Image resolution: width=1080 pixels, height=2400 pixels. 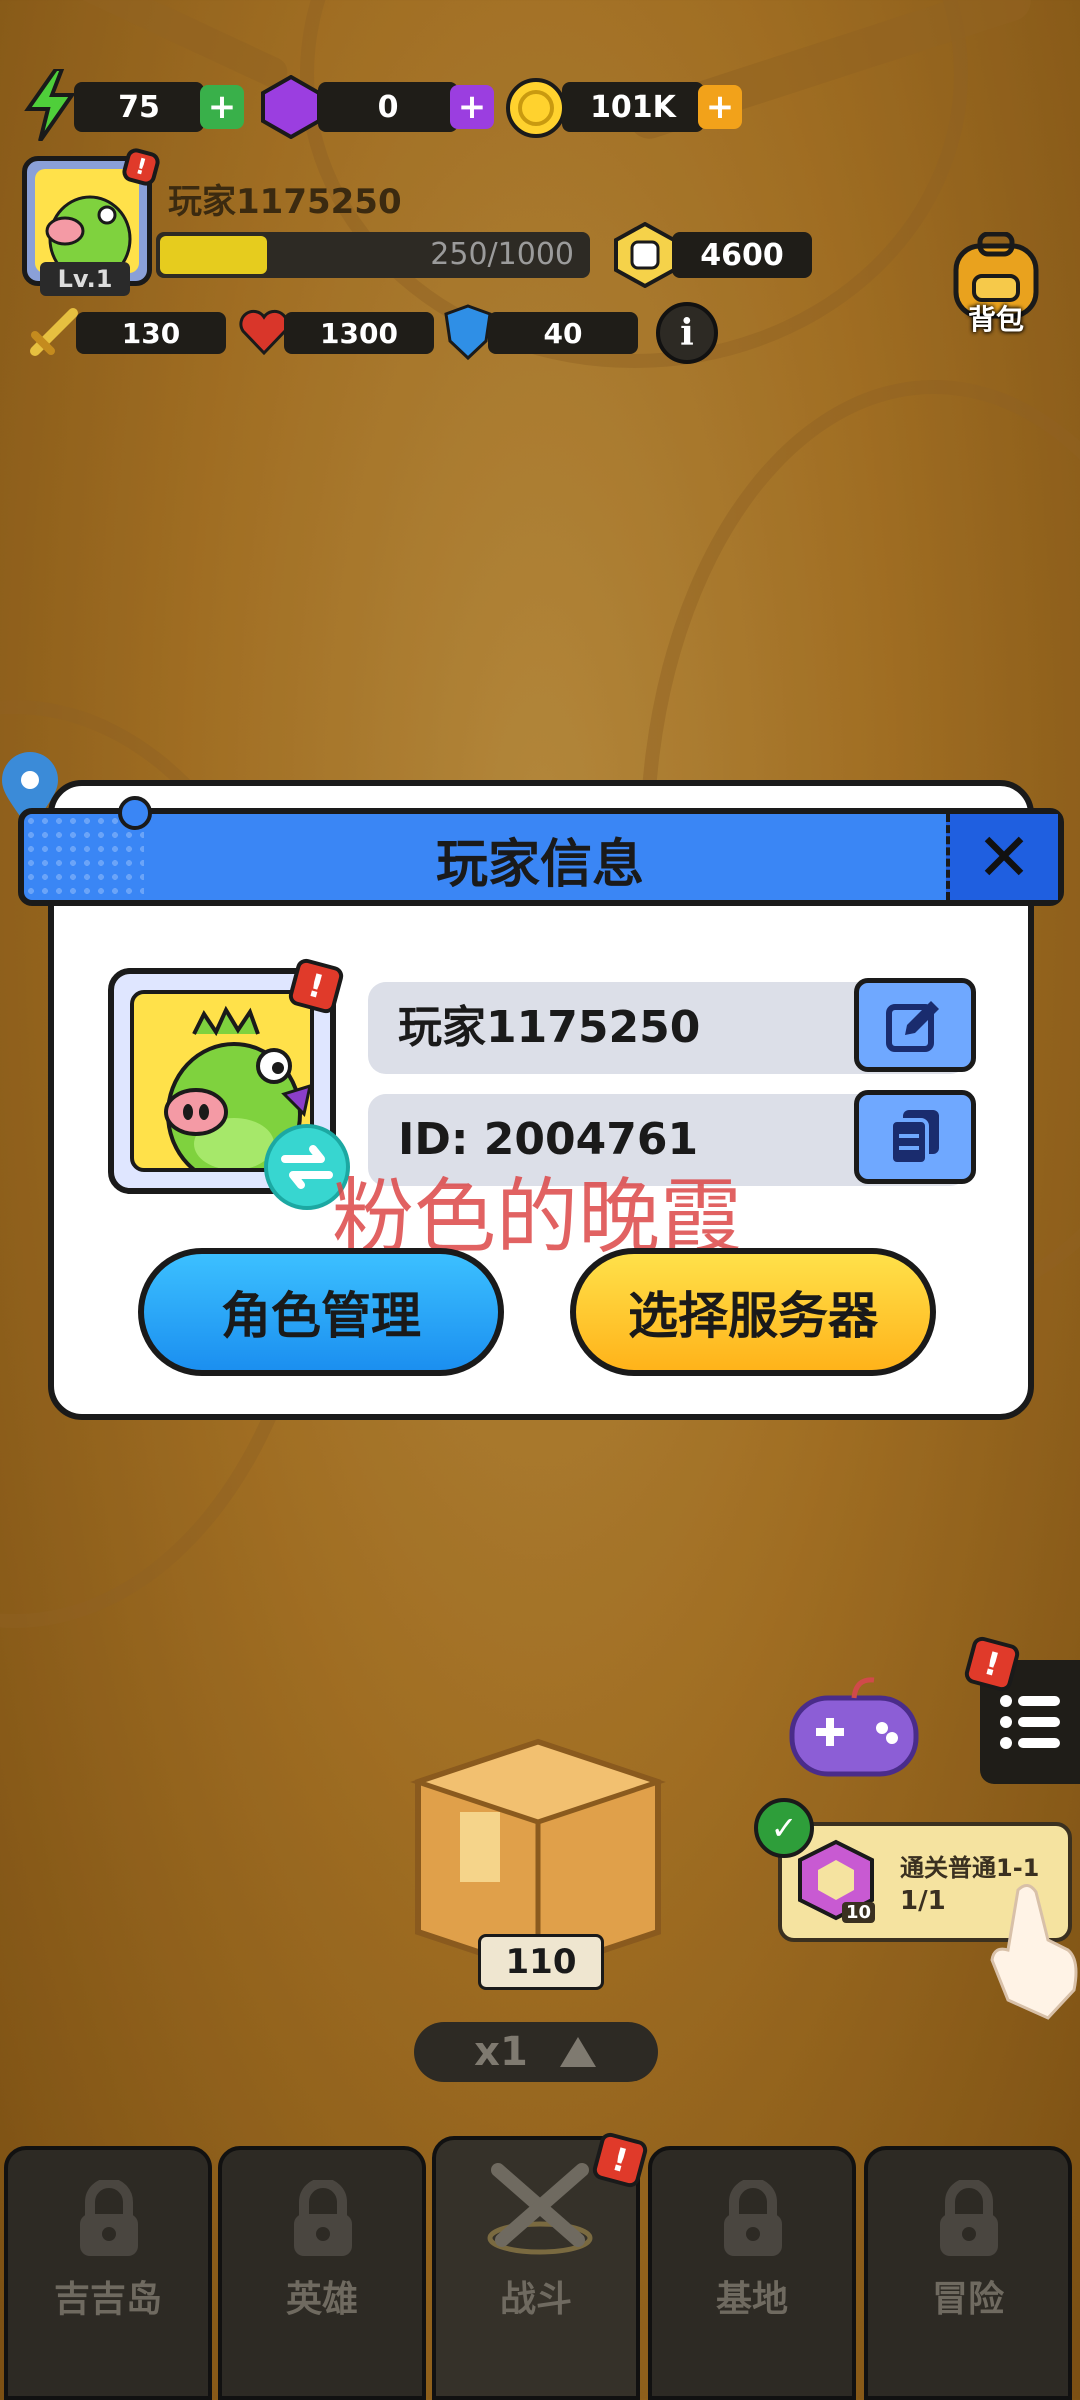 What do you see at coordinates (1030, 1722) in the screenshot?
I see `menu-list-icon` at bounding box center [1030, 1722].